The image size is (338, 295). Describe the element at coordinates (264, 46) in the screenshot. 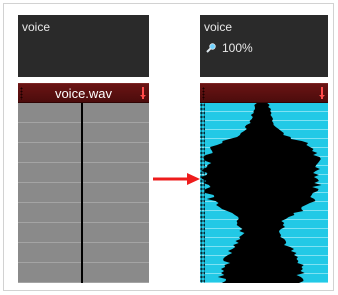

I see `layer-header: voice 100%` at that location.